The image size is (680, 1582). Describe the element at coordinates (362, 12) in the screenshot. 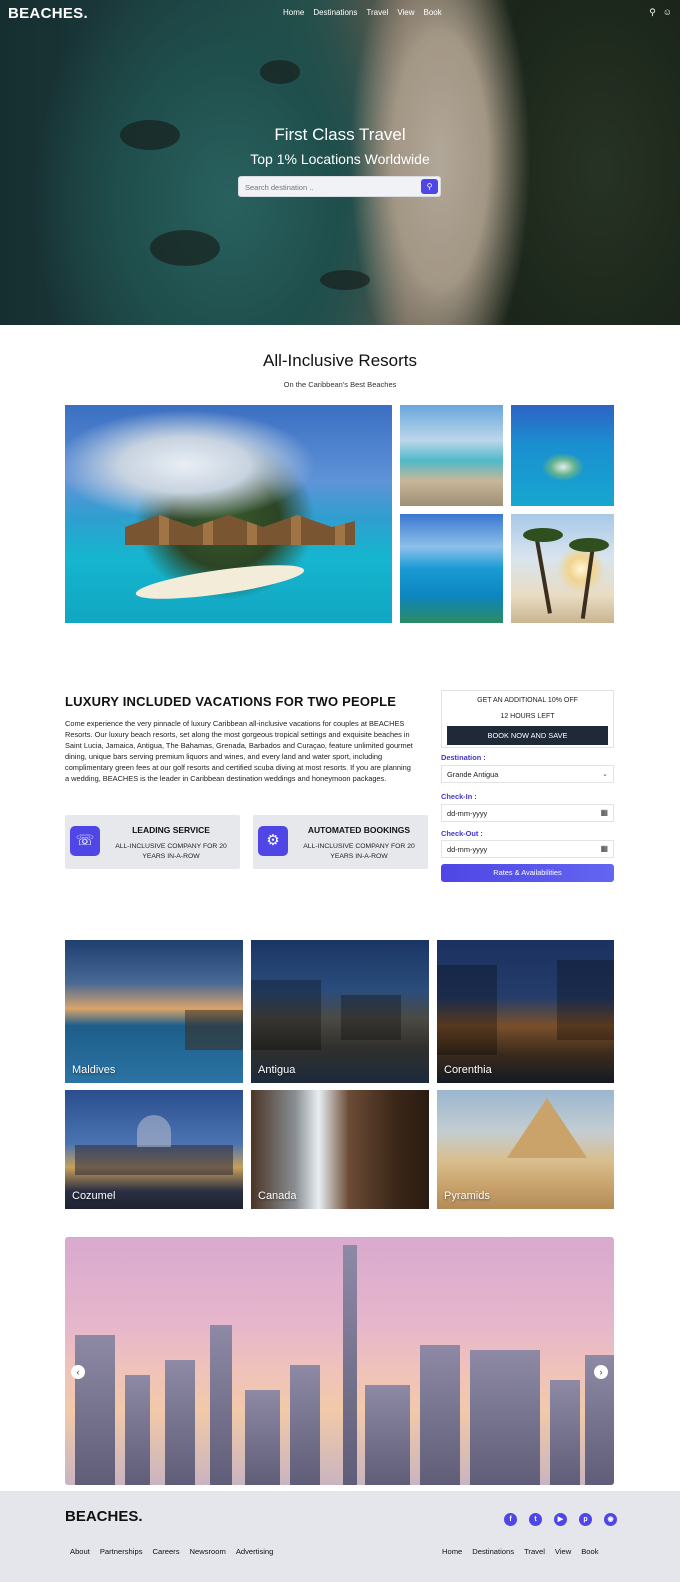

I see `top-nav: Home Destinations Travel View Book` at that location.